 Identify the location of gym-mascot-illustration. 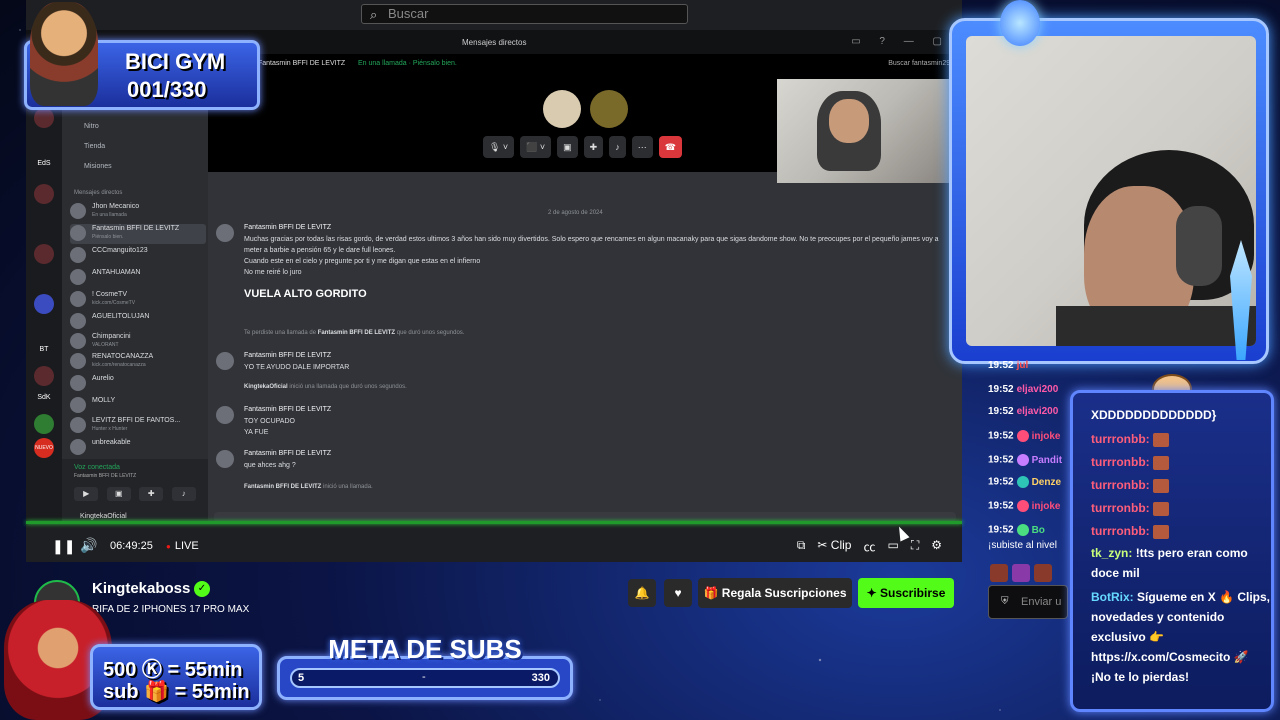
(64, 54).